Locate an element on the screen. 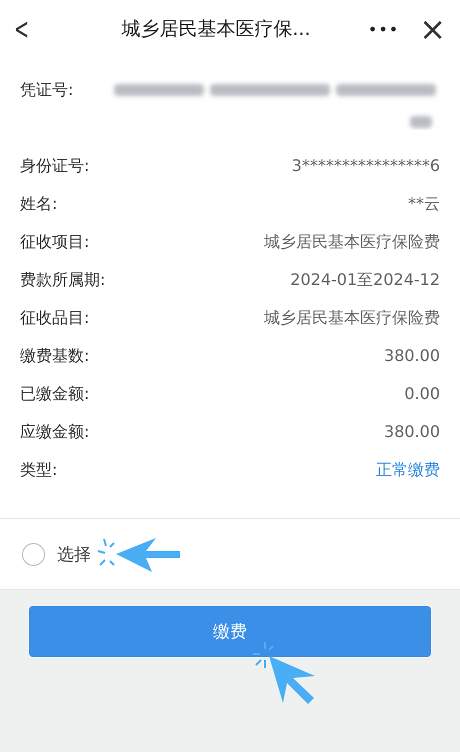 This screenshot has width=460, height=752. field-label: 征收项目: is located at coordinates (55, 242).